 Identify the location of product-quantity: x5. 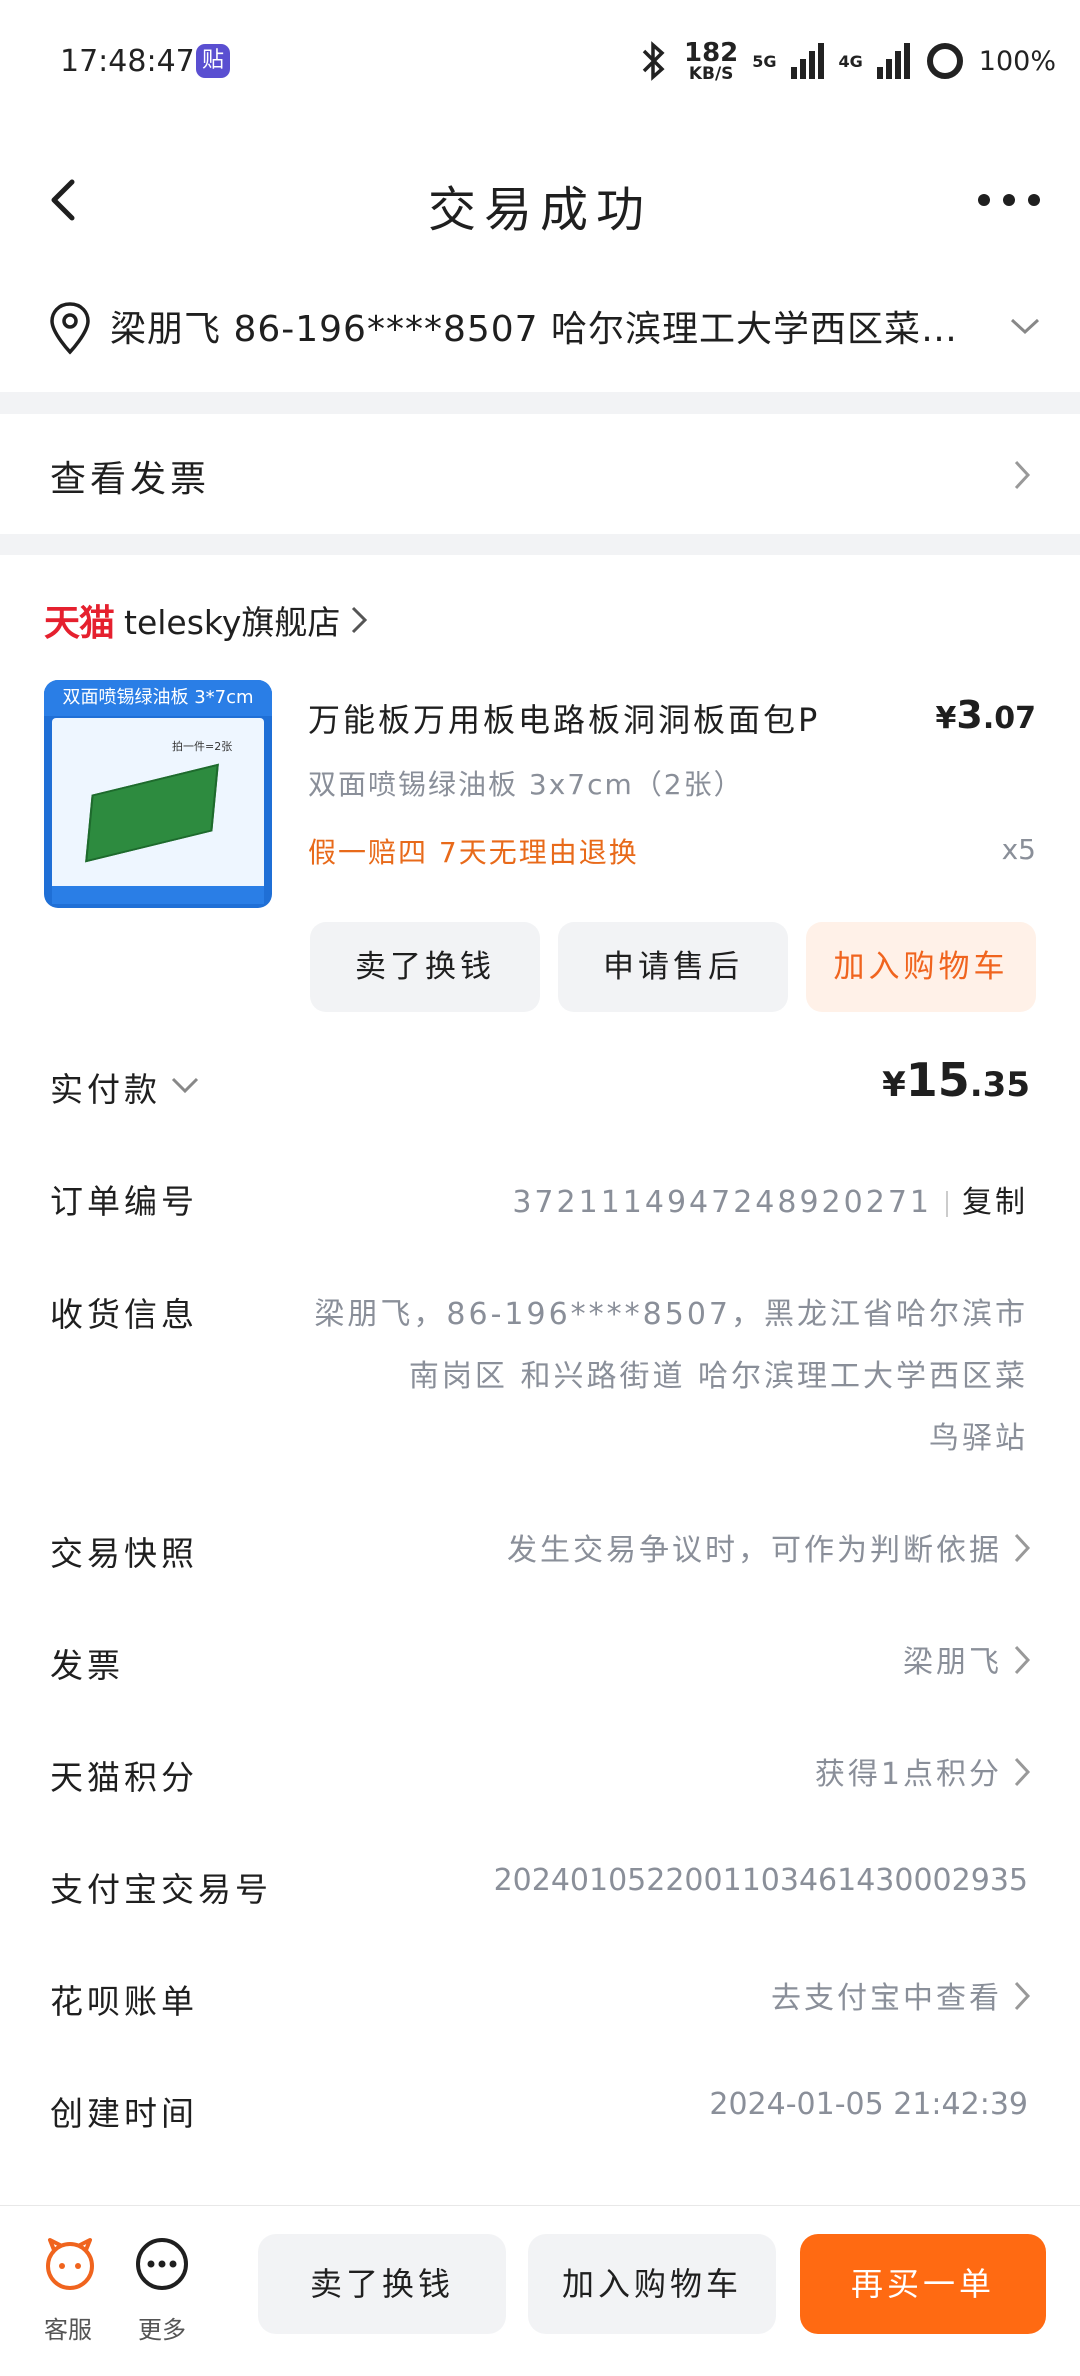
(1018, 849).